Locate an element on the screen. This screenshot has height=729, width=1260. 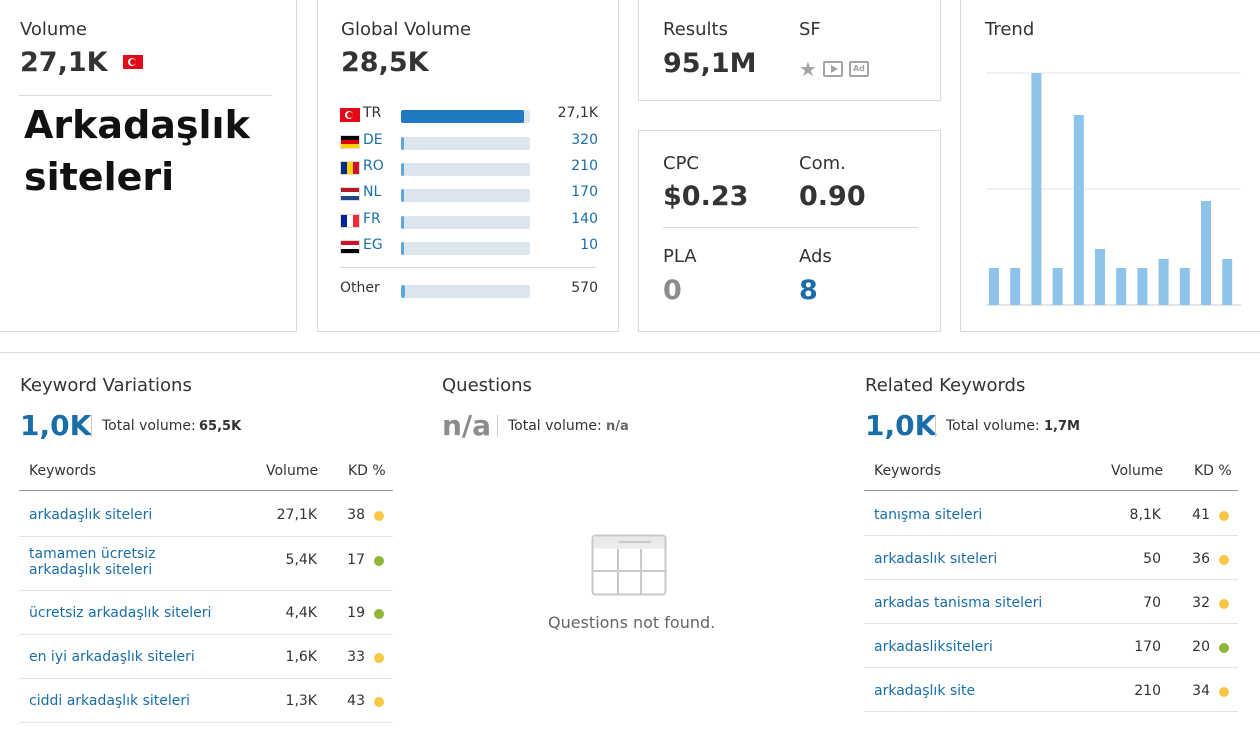
volume-number: 27,1K is located at coordinates (64, 62).